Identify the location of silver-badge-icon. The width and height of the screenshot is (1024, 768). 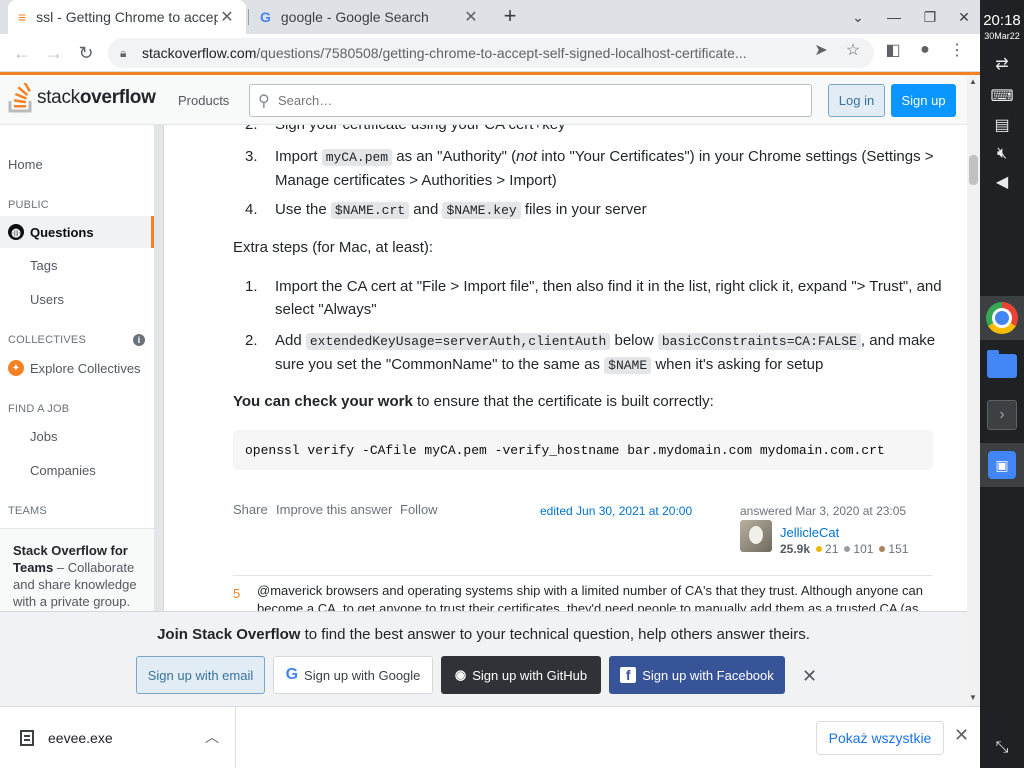
(847, 549).